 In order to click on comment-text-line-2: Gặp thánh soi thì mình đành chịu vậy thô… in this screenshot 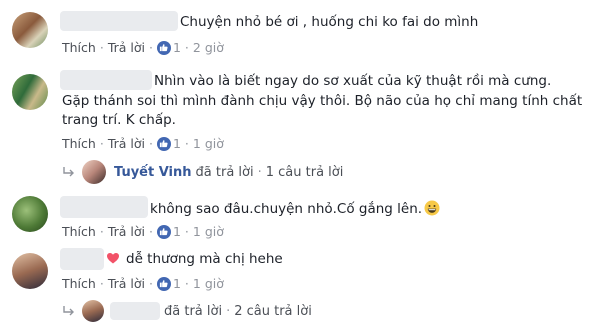, I will do `click(322, 101)`.